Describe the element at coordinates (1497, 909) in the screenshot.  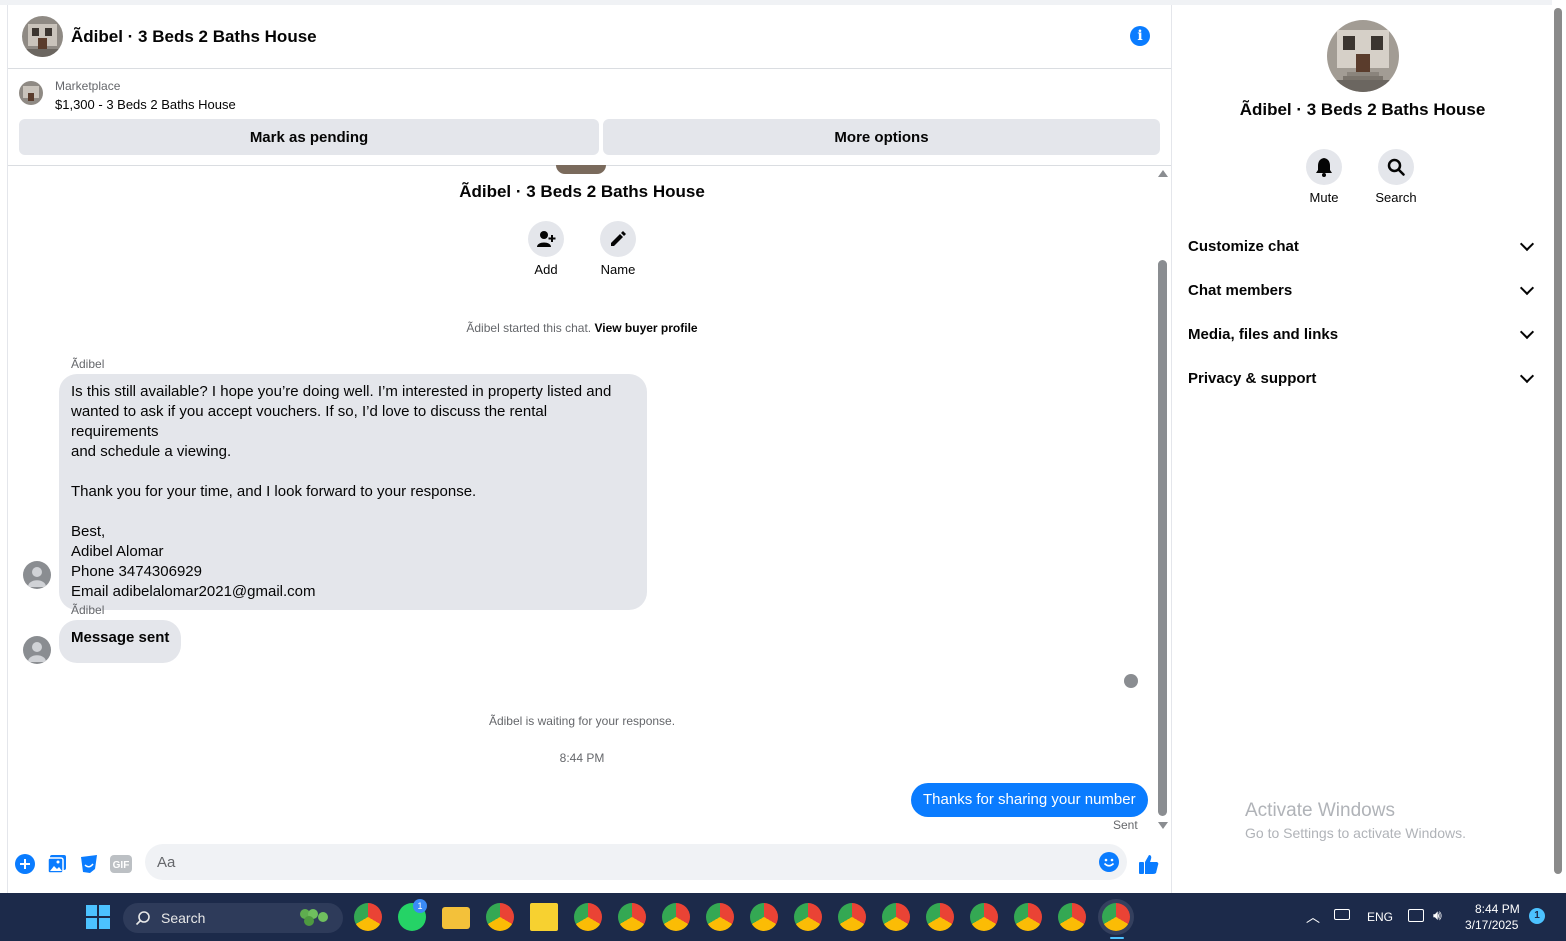
I see `clock-time: 8:44 PM` at that location.